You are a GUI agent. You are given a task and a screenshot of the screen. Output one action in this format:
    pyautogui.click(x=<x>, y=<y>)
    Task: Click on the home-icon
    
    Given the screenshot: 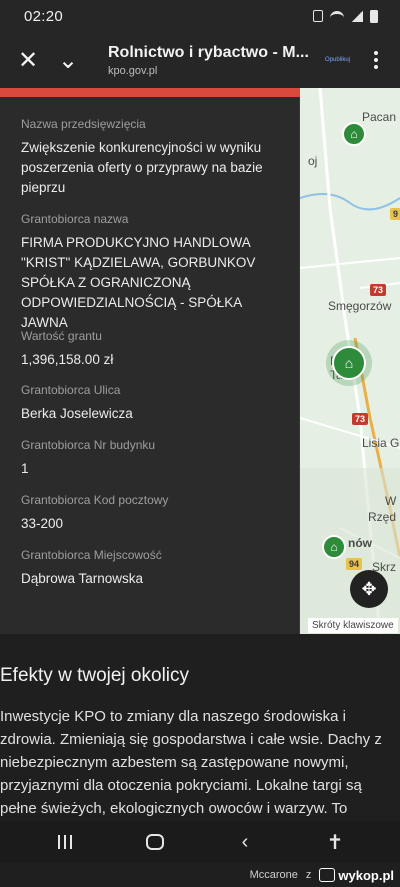 What is the action you would take?
    pyautogui.click(x=155, y=842)
    